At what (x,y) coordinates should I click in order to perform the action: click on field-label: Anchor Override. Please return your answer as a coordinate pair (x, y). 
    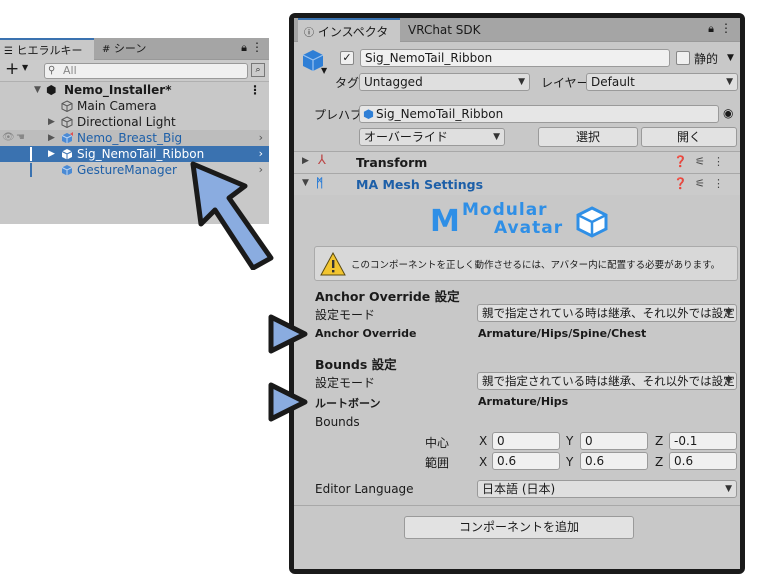
    Looking at the image, I should click on (366, 333).